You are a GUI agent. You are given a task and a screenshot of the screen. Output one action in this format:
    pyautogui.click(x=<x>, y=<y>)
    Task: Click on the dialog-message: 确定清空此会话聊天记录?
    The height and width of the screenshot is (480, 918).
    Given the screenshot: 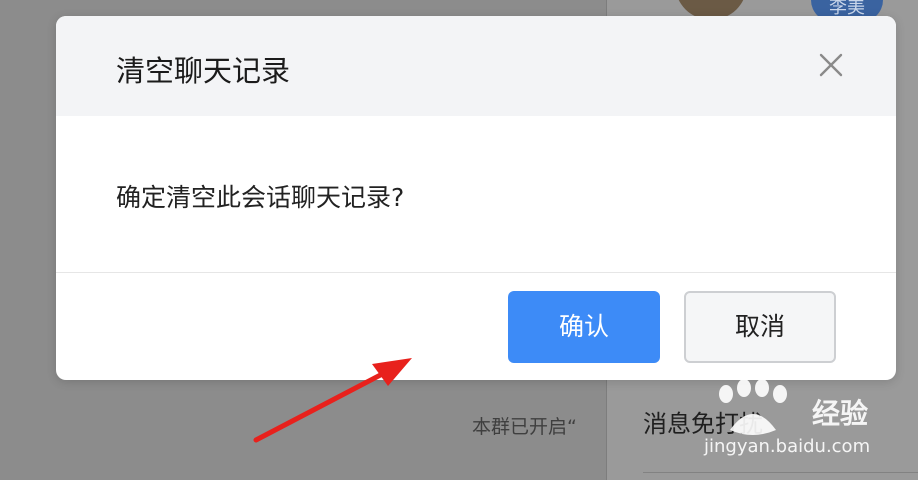 What is the action you would take?
    pyautogui.click(x=260, y=197)
    